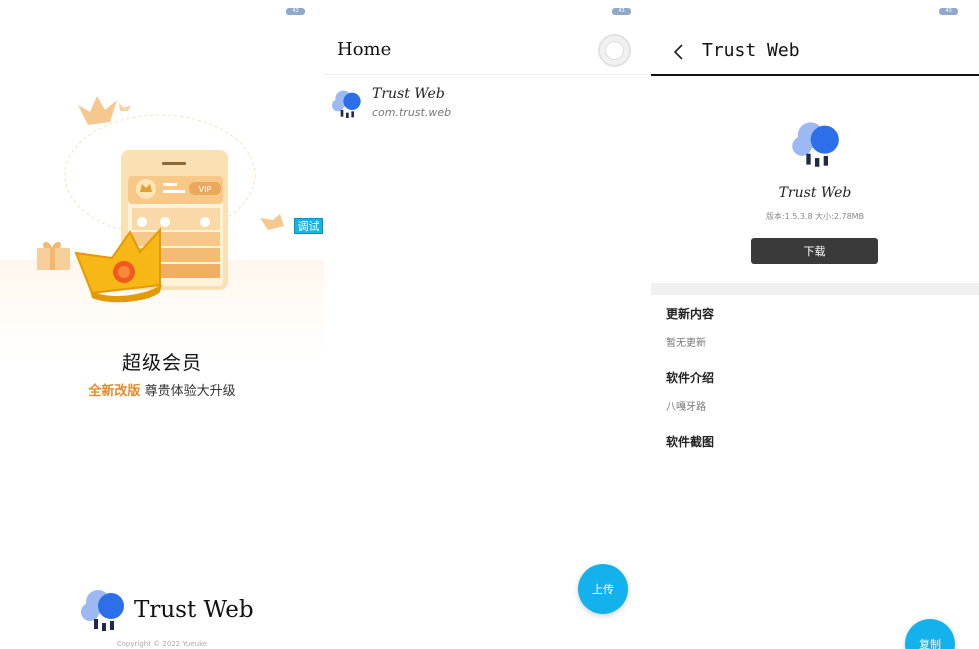  Describe the element at coordinates (690, 442) in the screenshot. I see `section-title-screenshots: 软件截图` at that location.